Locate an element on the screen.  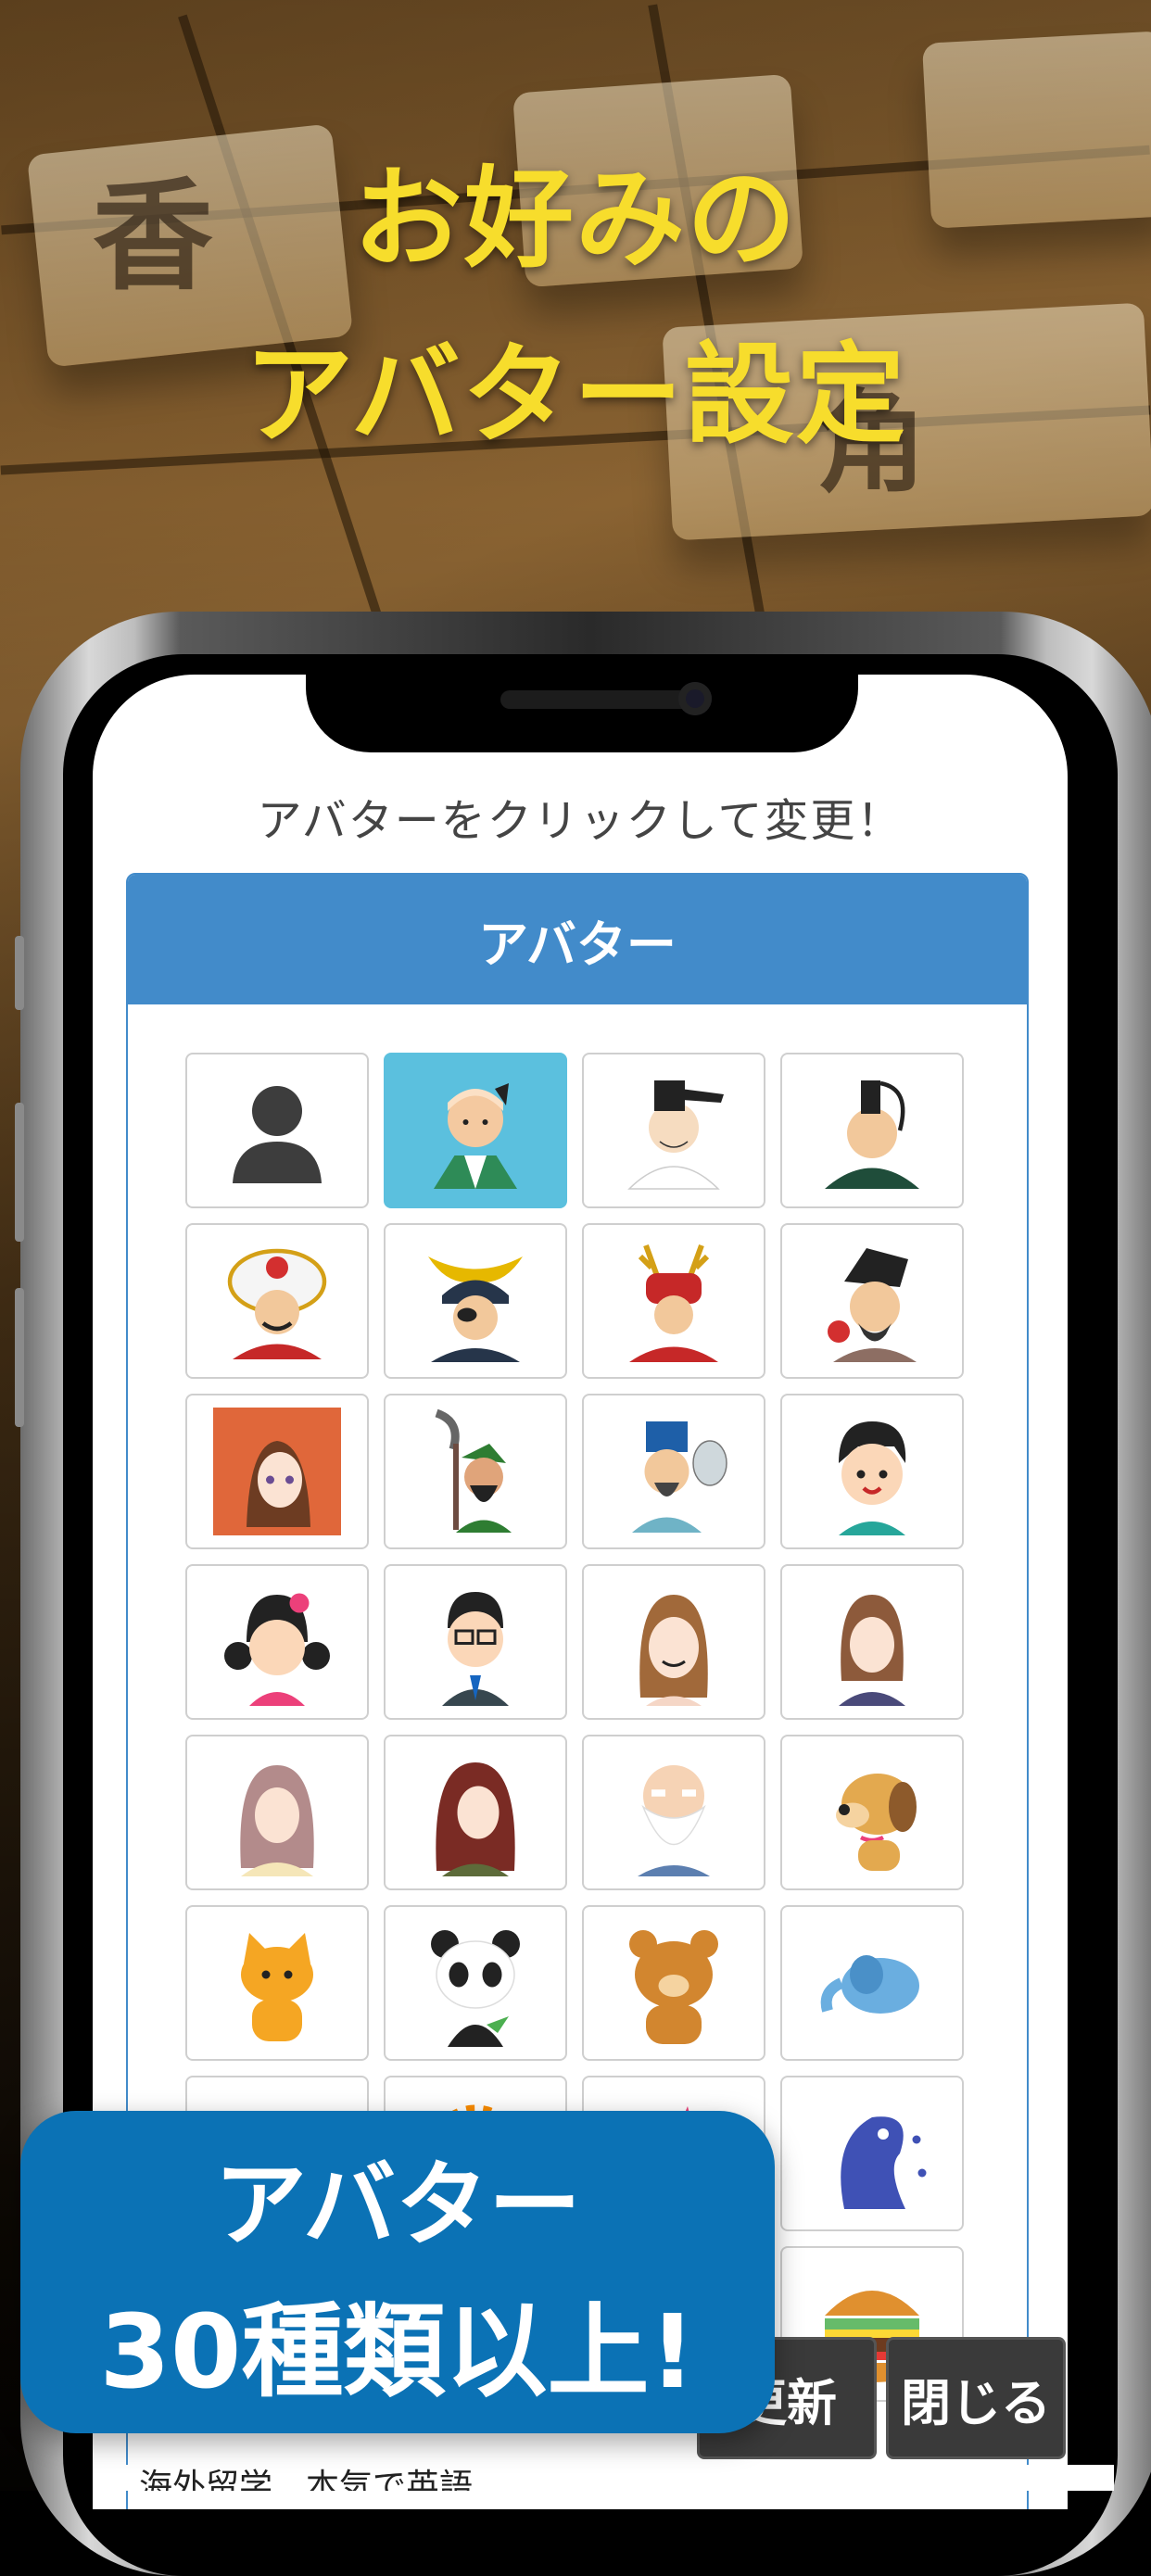
anime-girl-pink-icon is located at coordinates (277, 1821).